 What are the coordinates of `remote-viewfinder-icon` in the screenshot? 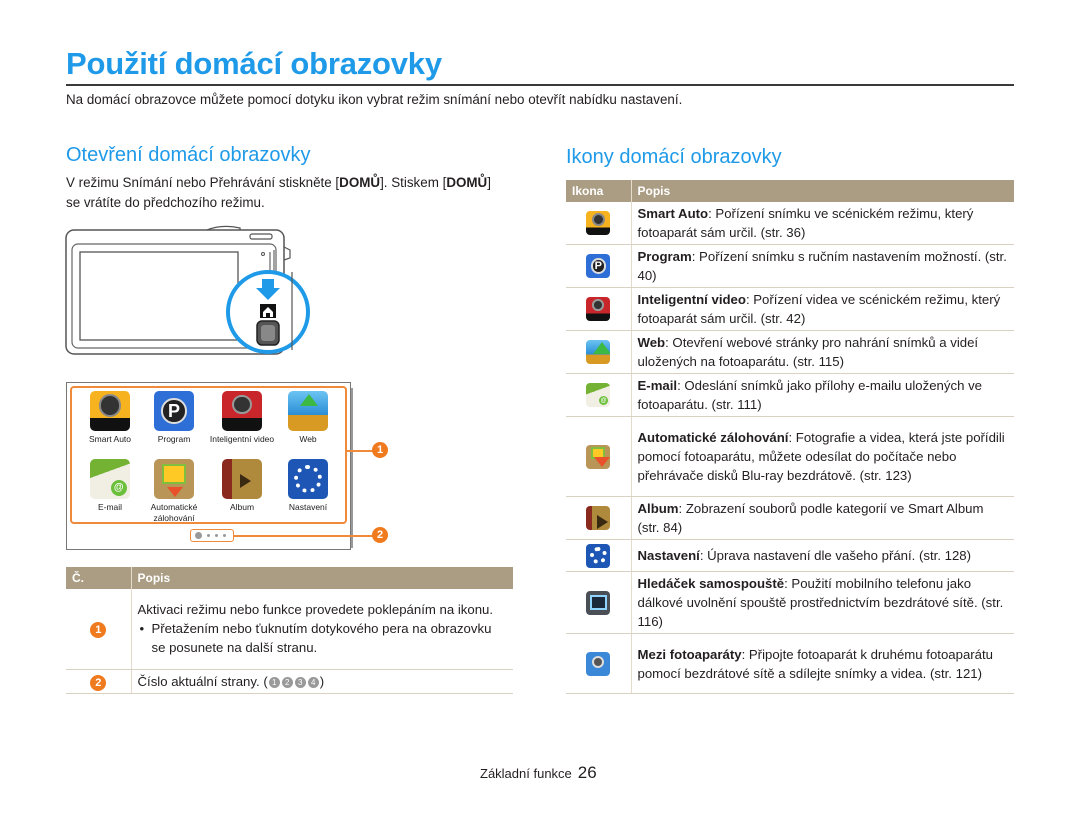 It's located at (598, 602).